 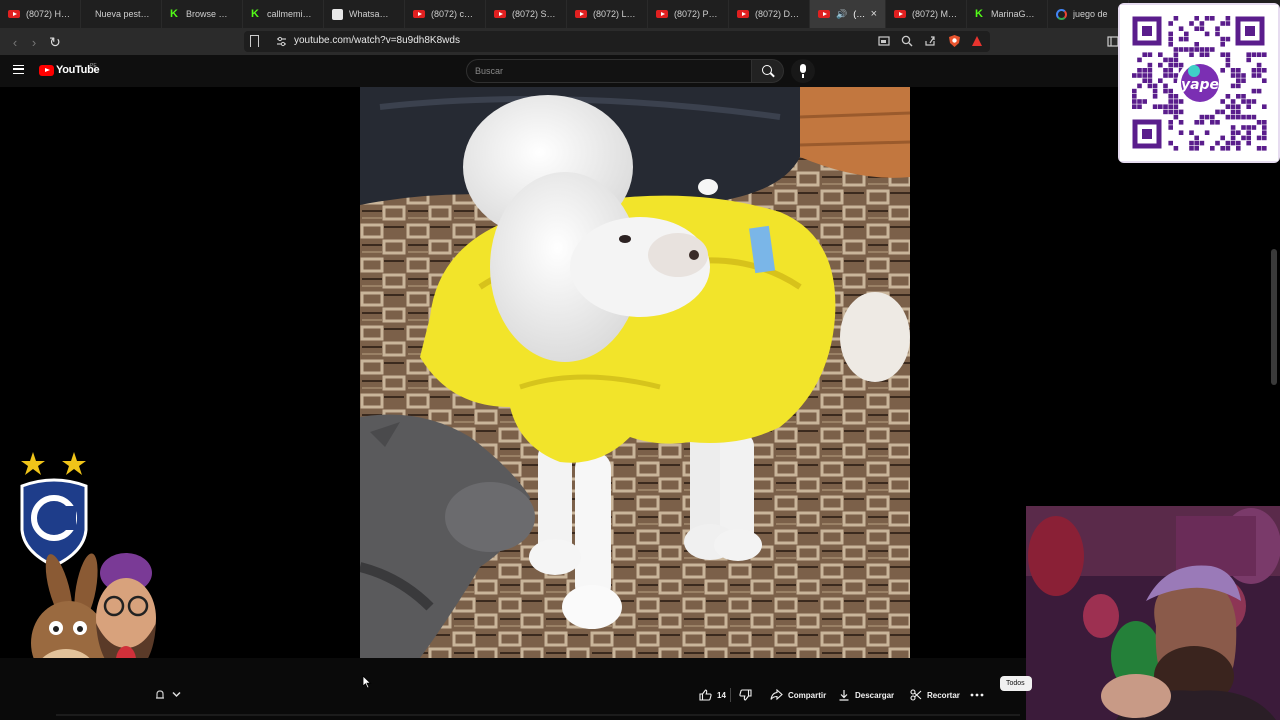 What do you see at coordinates (55, 42) in the screenshot?
I see `reload-icon: ↻` at bounding box center [55, 42].